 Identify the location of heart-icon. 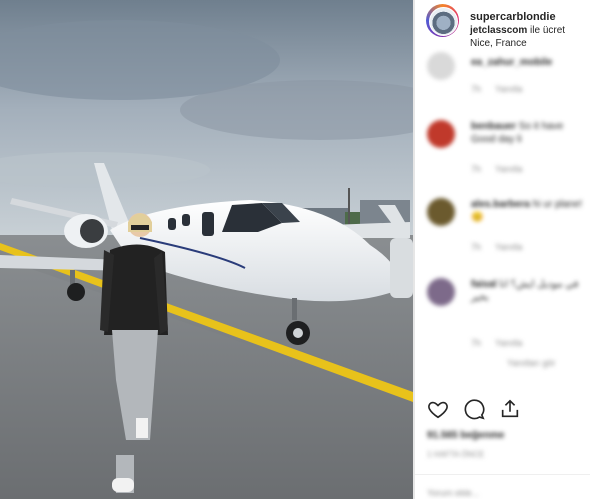
(438, 409).